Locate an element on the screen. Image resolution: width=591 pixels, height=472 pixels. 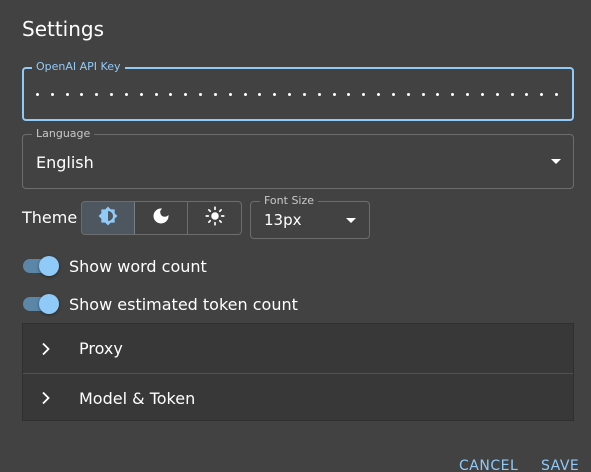
theme-toggle-group is located at coordinates (161, 218).